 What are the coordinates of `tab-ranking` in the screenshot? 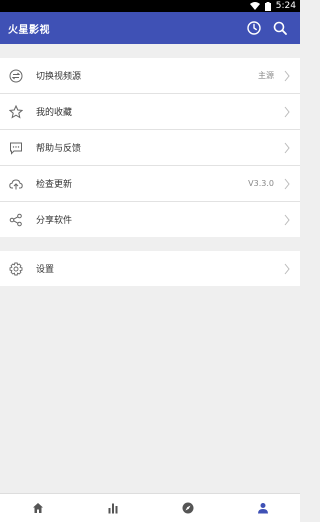 It's located at (112, 508).